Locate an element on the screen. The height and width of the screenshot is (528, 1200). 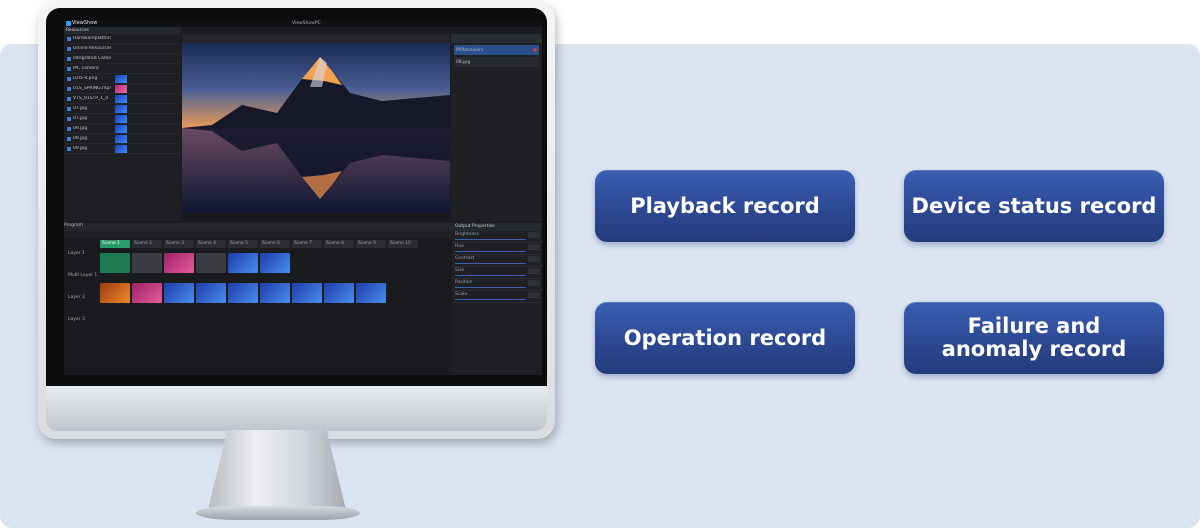
app-logo-icon is located at coordinates (68, 23).